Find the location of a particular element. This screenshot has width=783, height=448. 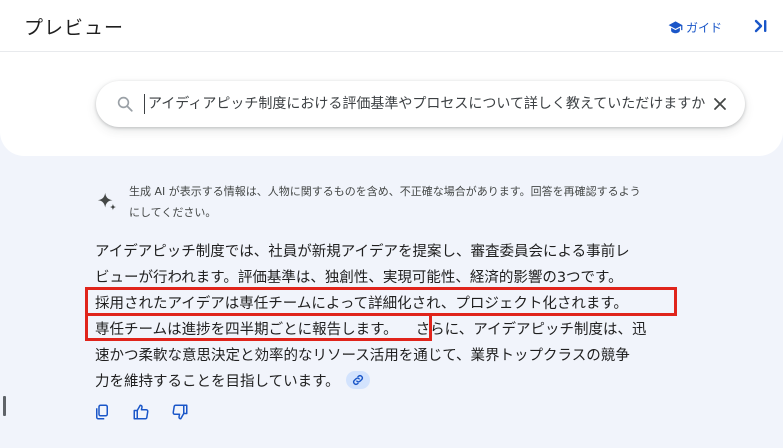

collapse-panel-icon is located at coordinates (760, 26).